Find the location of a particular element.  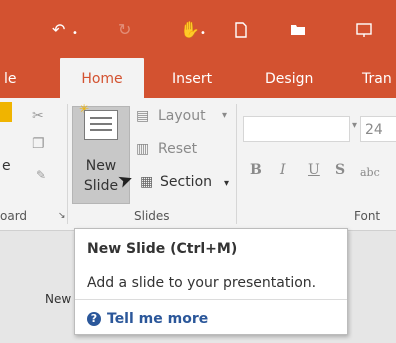

layout-icon: ▤ is located at coordinates (143, 116).